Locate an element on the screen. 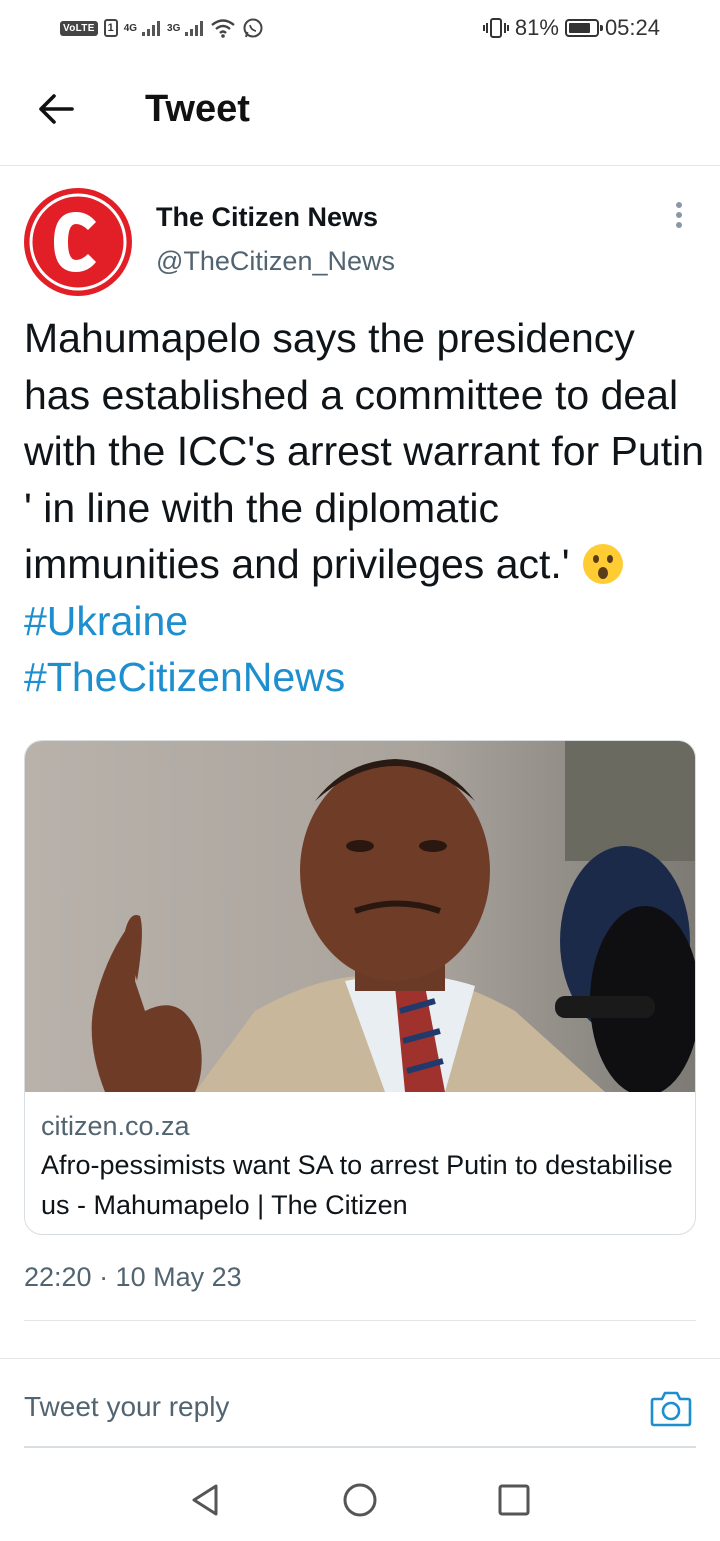 This screenshot has height=1541, width=720. nav-recents-button is located at coordinates (514, 1500).